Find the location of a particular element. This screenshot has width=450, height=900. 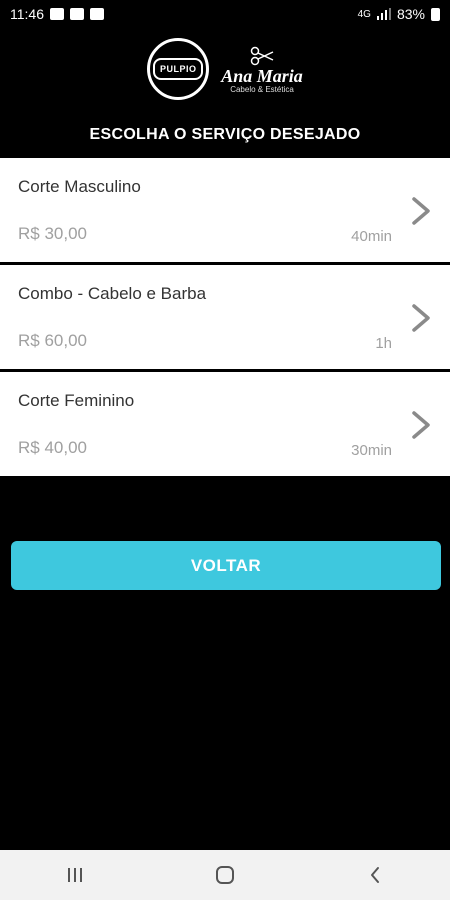

service-duration: 40min is located at coordinates (371, 236).